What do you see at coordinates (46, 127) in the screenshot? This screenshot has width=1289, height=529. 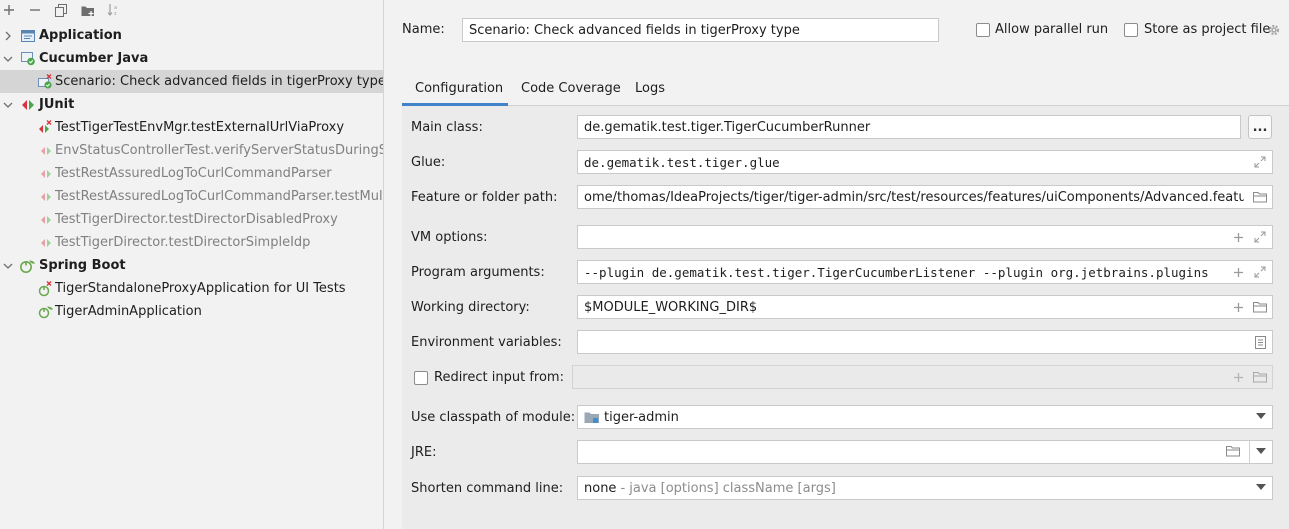 I see `junit-test-failed-icon` at bounding box center [46, 127].